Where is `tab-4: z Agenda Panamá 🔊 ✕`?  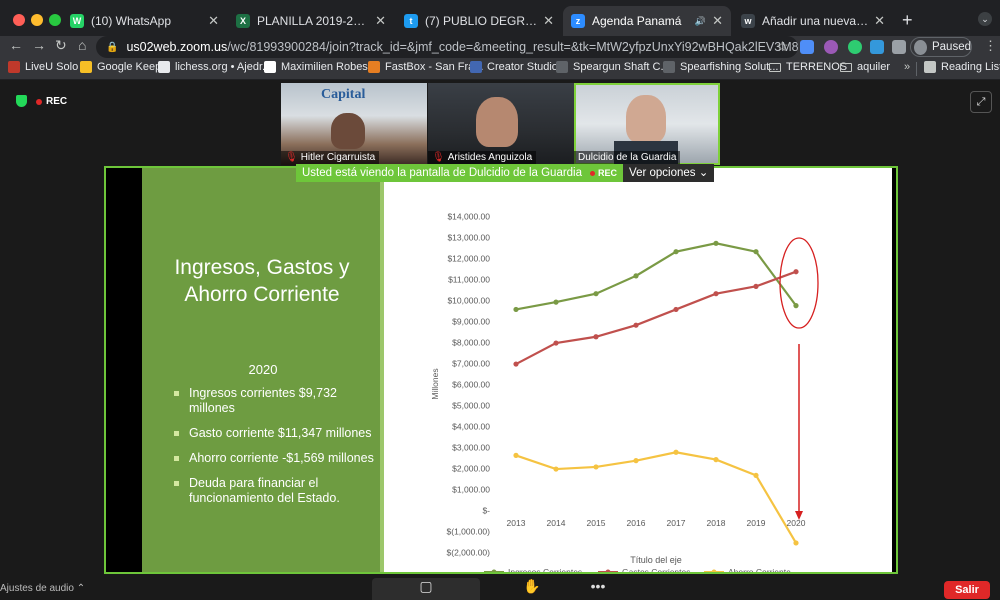 tab-4: z Agenda Panamá 🔊 ✕ is located at coordinates (647, 21).